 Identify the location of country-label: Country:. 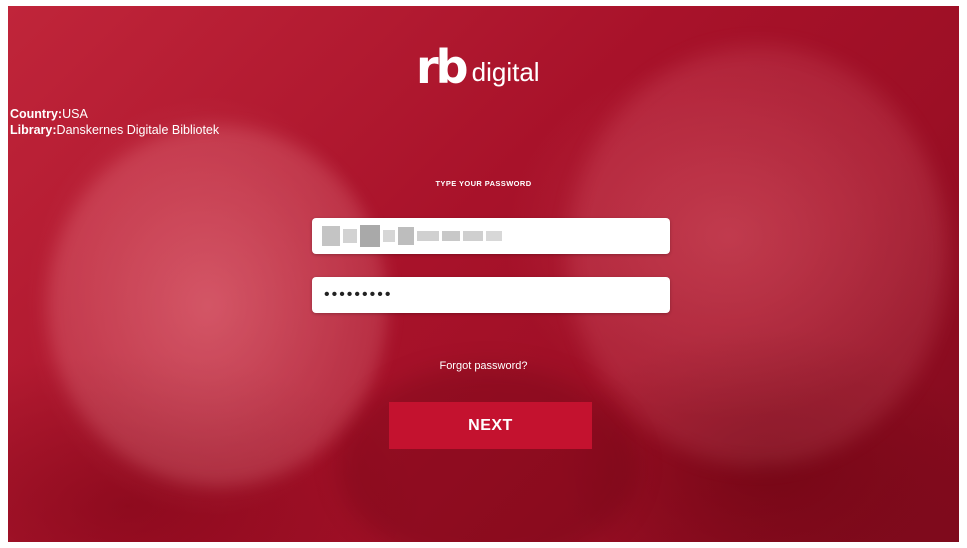
(36, 114).